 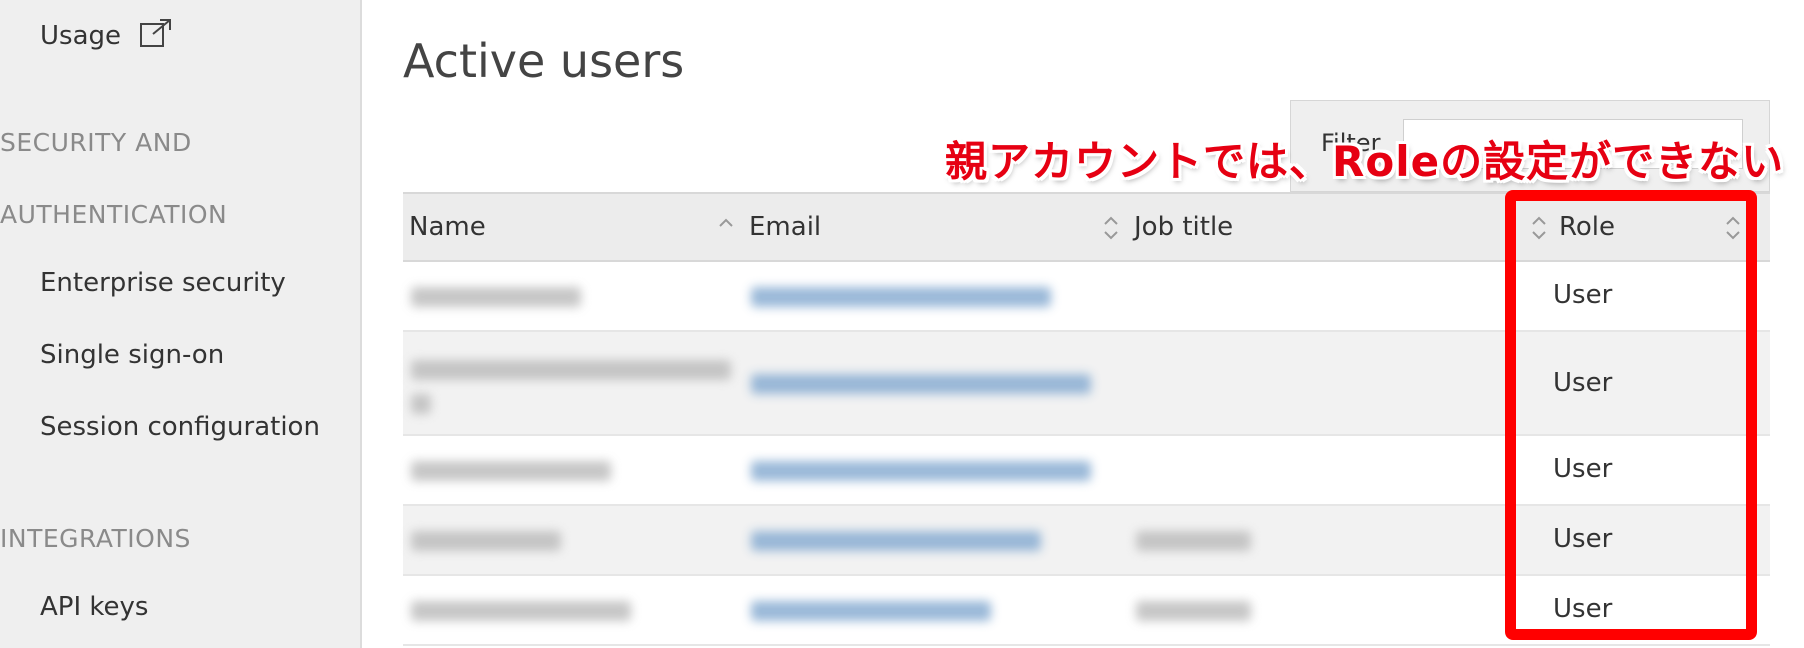 I want to click on role-column-highlight, so click(x=1631, y=415).